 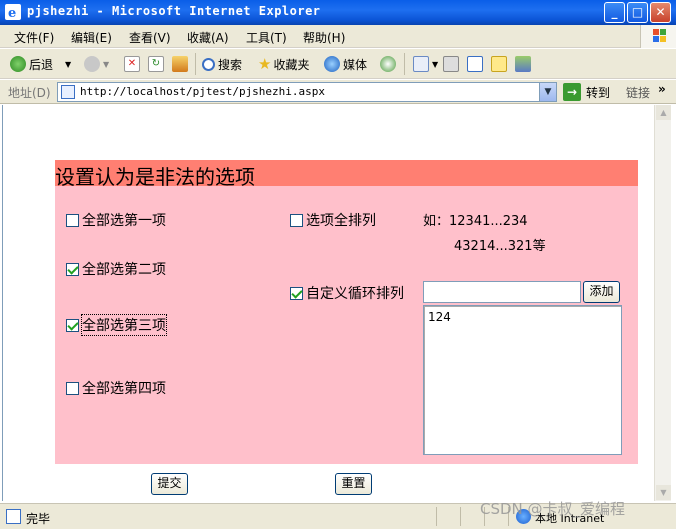 I want to click on history-icon, so click(x=388, y=64).